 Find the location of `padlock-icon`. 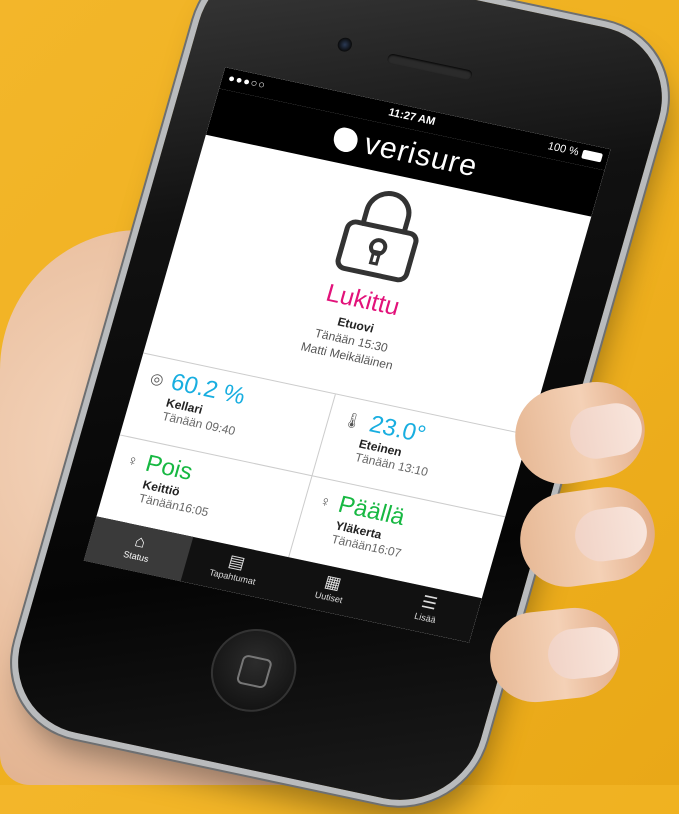

padlock-icon is located at coordinates (377, 237).